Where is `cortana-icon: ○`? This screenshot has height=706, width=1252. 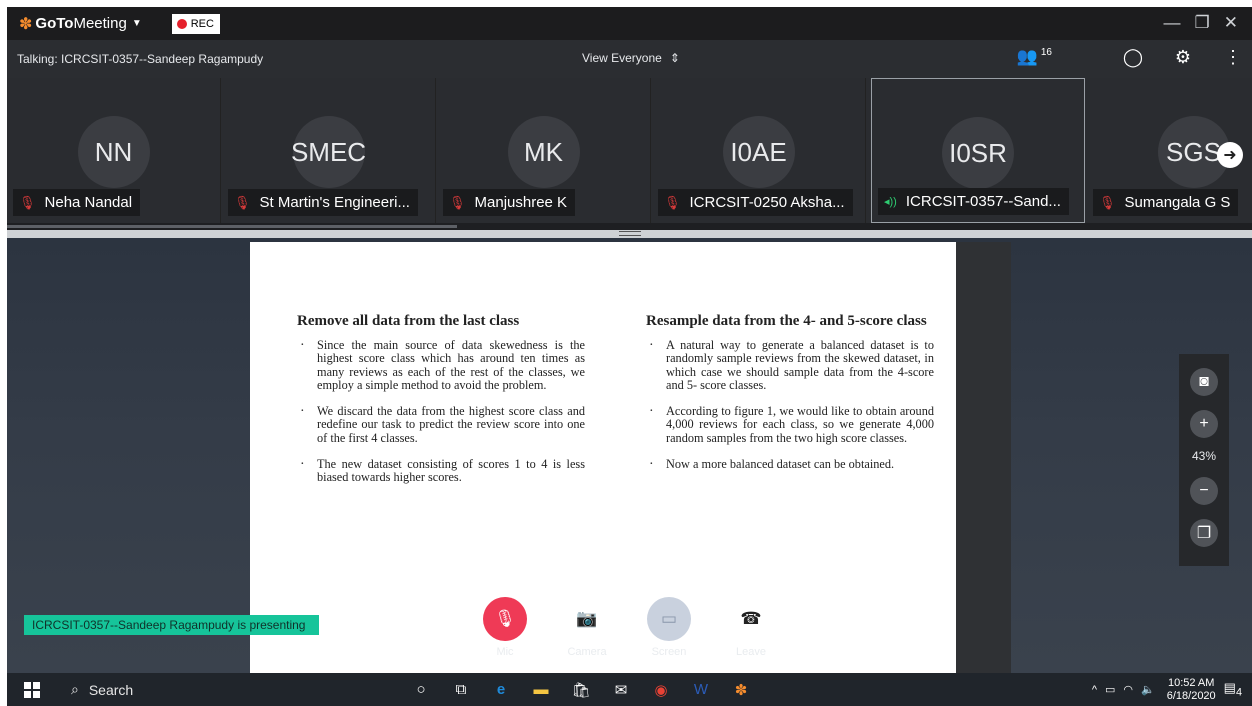 cortana-icon: ○ is located at coordinates (421, 690).